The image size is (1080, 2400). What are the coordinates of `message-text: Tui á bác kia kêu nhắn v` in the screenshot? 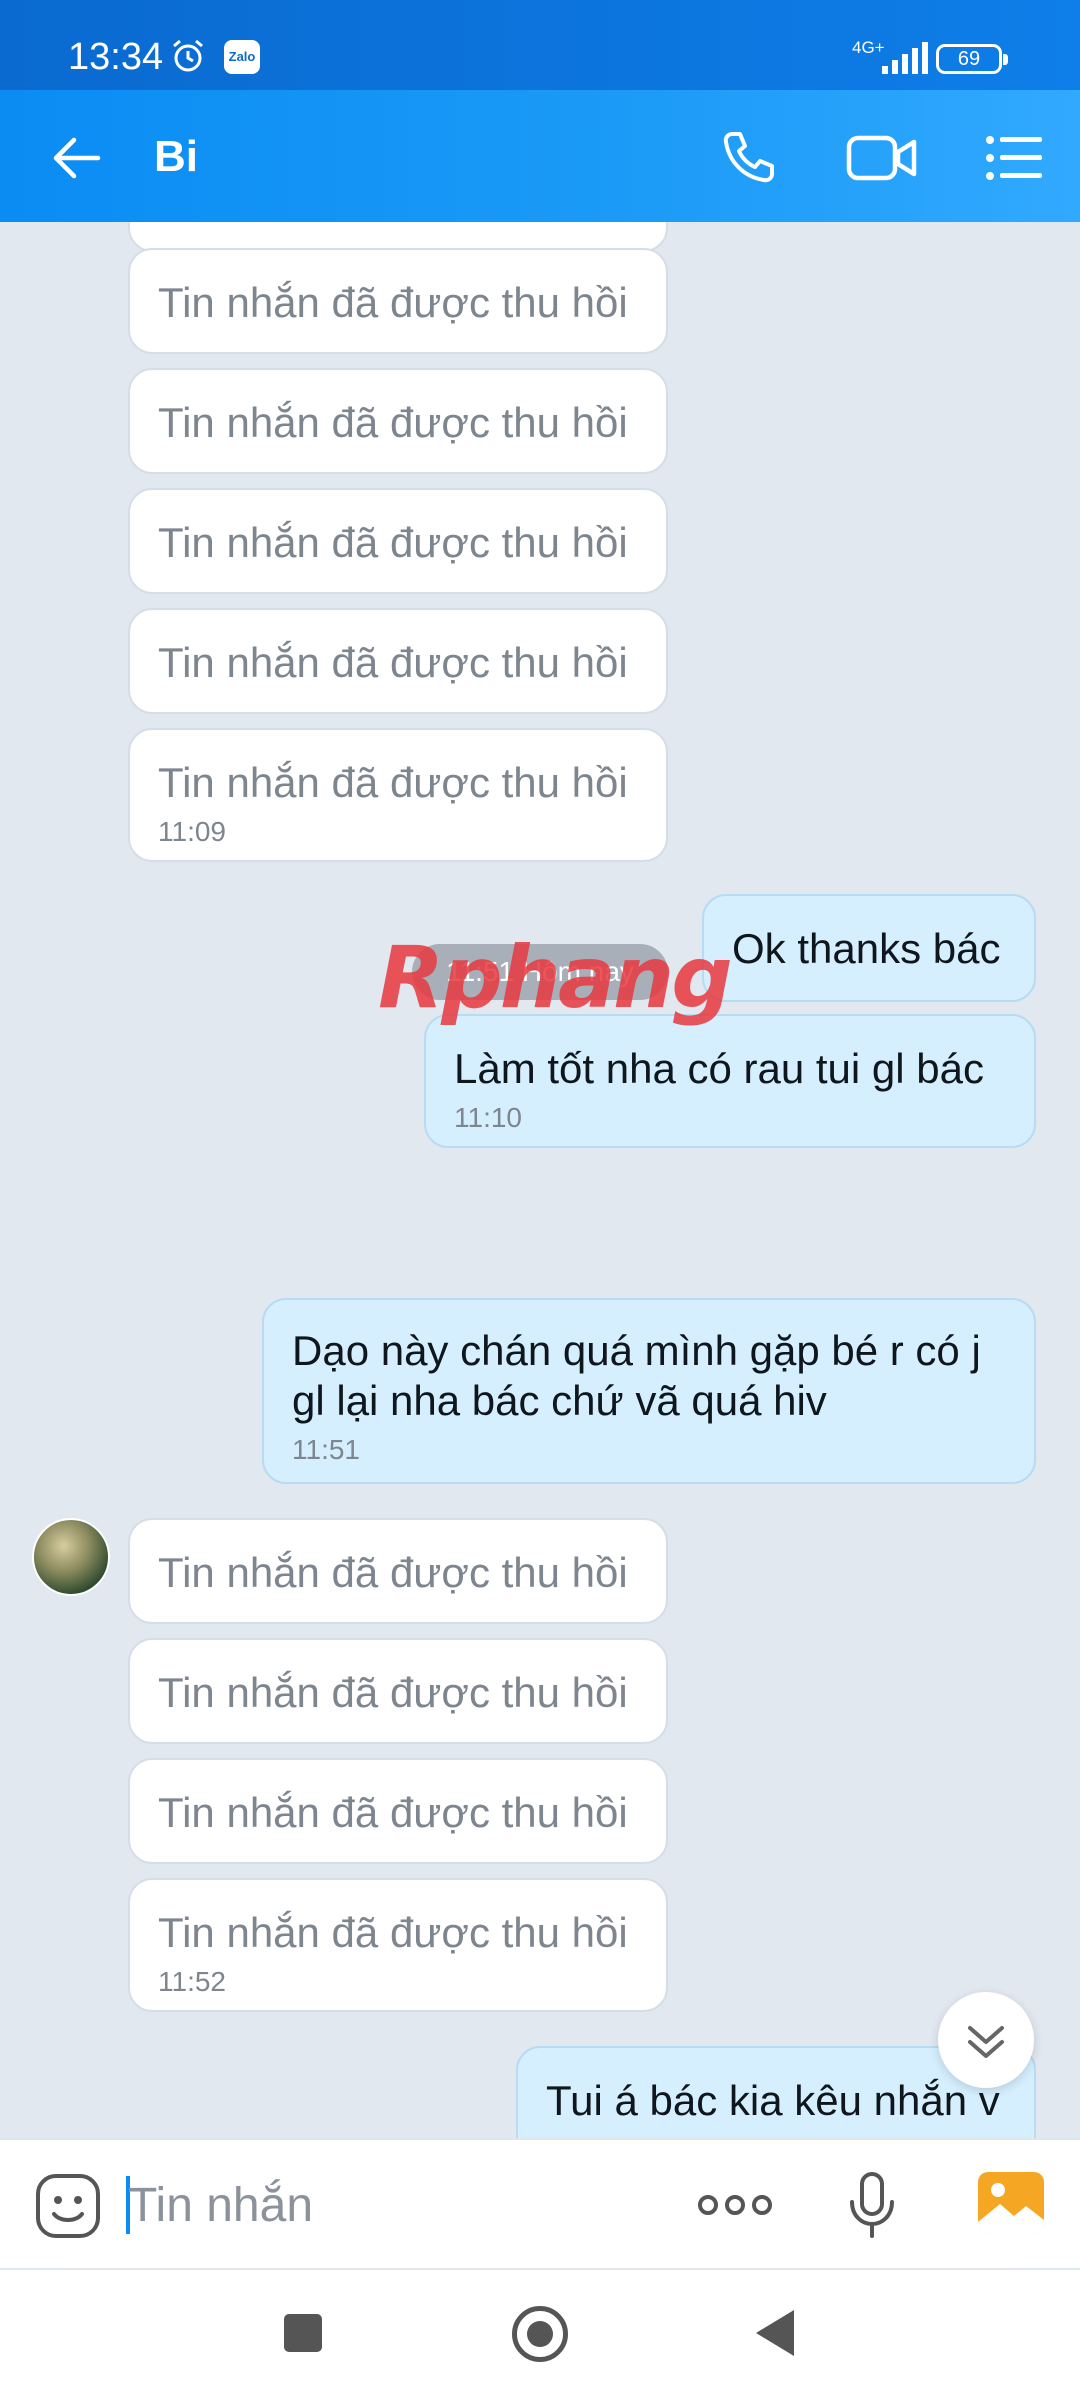 It's located at (773, 2100).